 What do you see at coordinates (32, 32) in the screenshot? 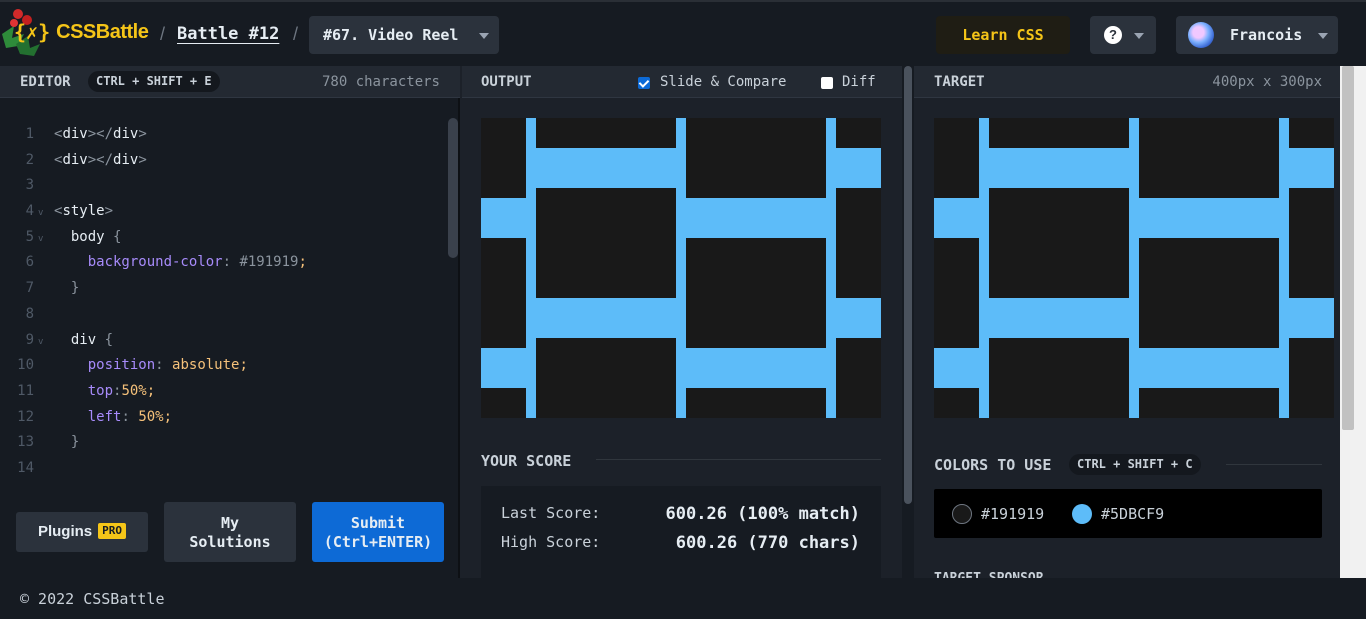
I see `logo-mark-icon: {✗}` at bounding box center [32, 32].